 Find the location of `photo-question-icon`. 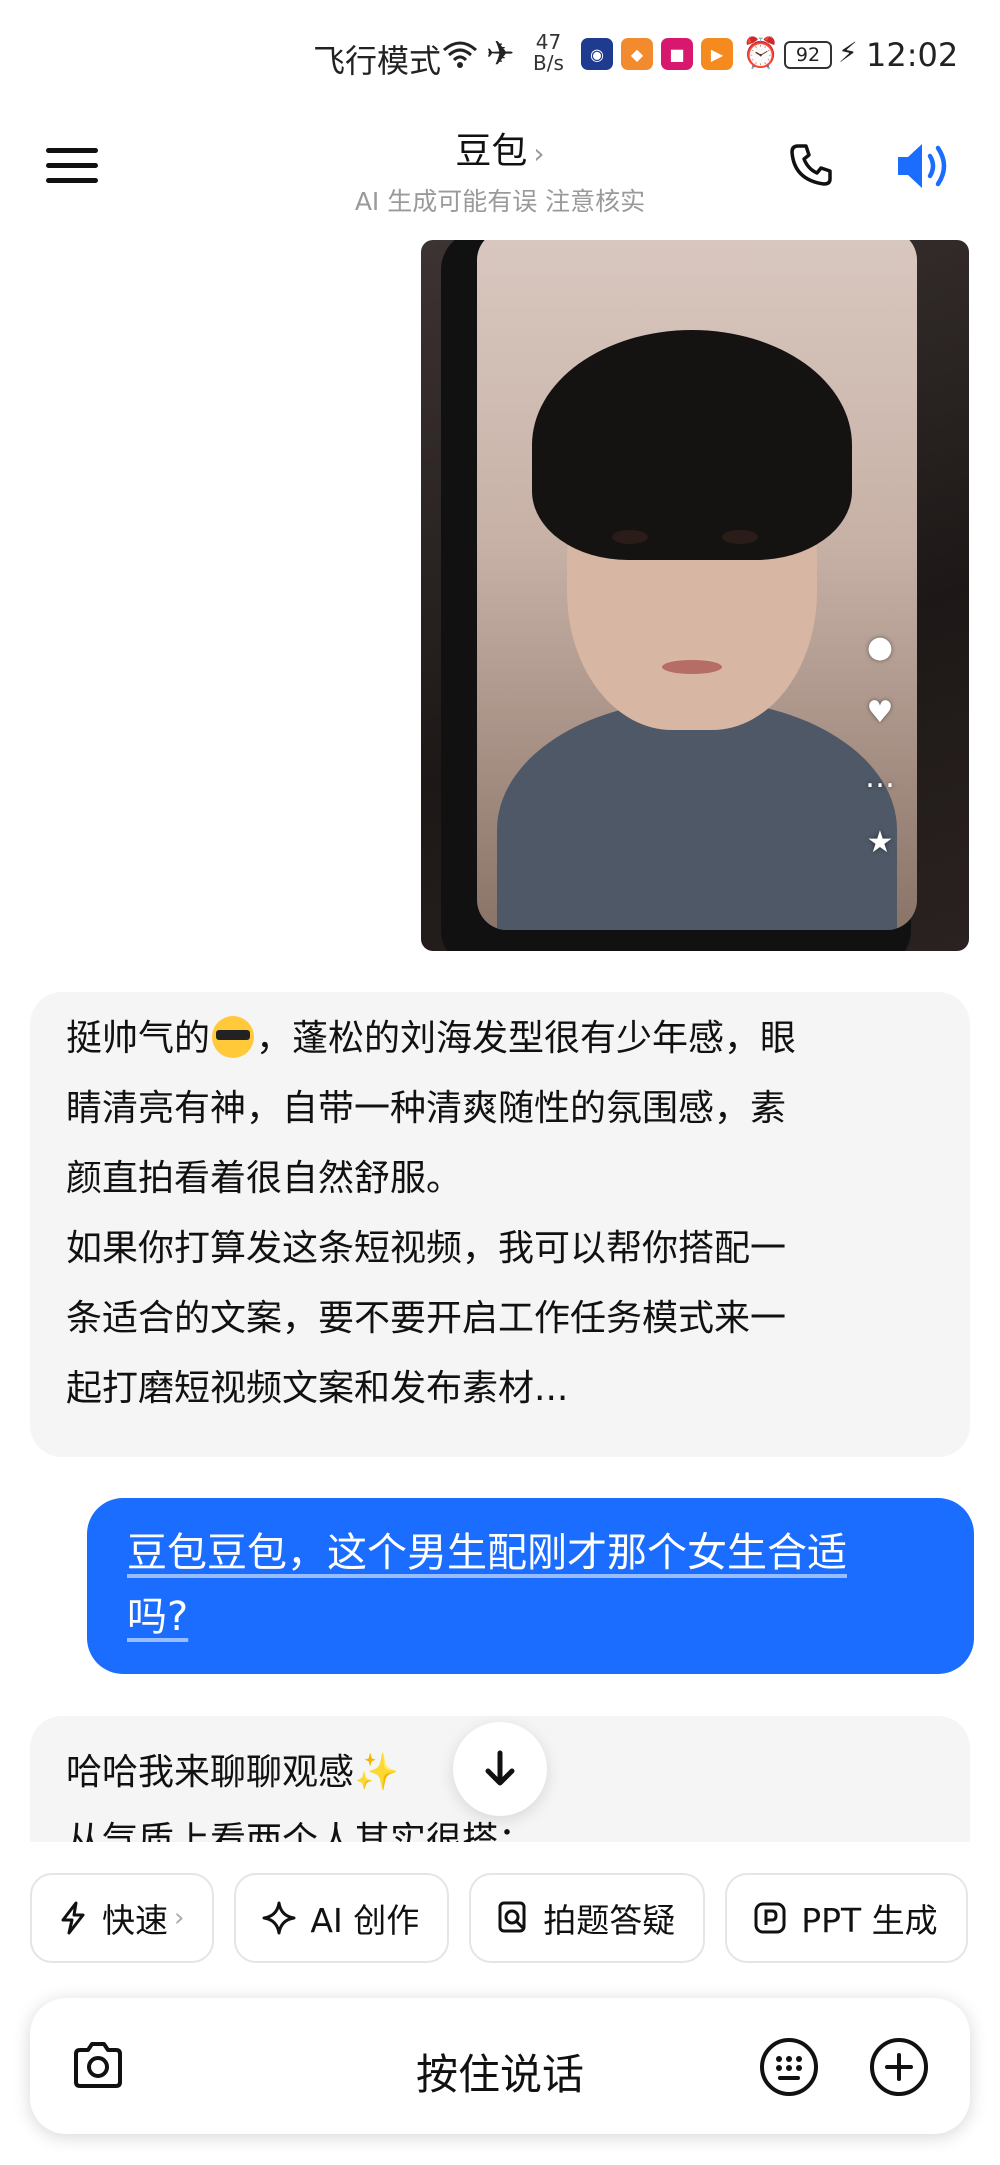

photo-question-icon is located at coordinates (513, 1918).